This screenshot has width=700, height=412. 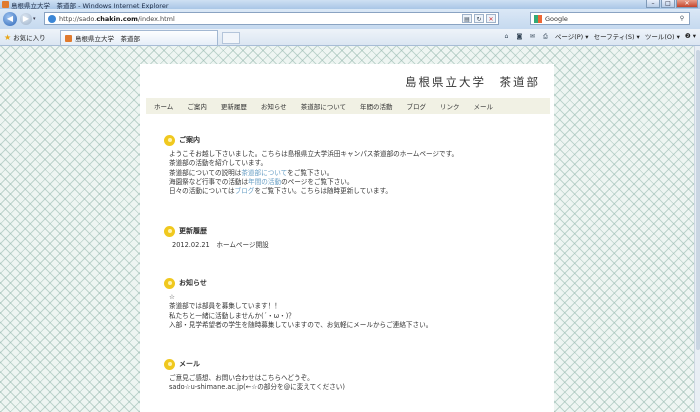 I want to click on tab-page-icon, so click(x=68, y=38).